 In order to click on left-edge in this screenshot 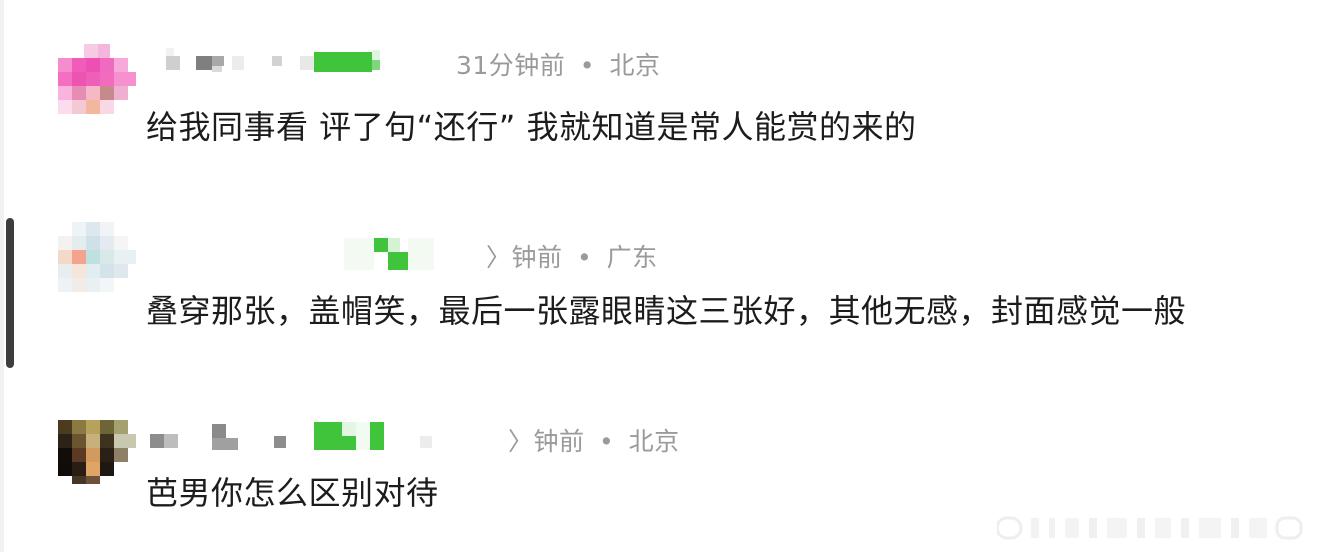, I will do `click(2, 276)`.